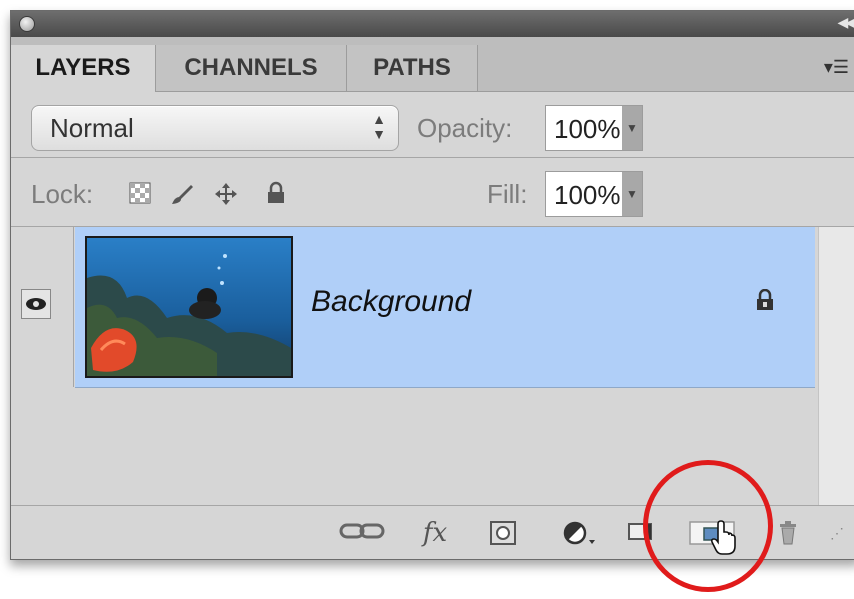 This screenshot has width=854, height=599. What do you see at coordinates (788, 533) in the screenshot?
I see `trash-icon` at bounding box center [788, 533].